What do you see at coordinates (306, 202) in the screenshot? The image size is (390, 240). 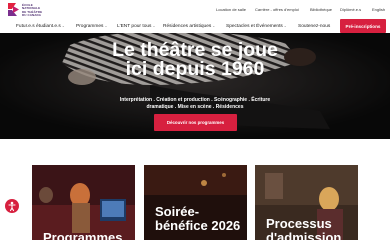 I see `card-processus-admission: Processus d'admission` at bounding box center [306, 202].